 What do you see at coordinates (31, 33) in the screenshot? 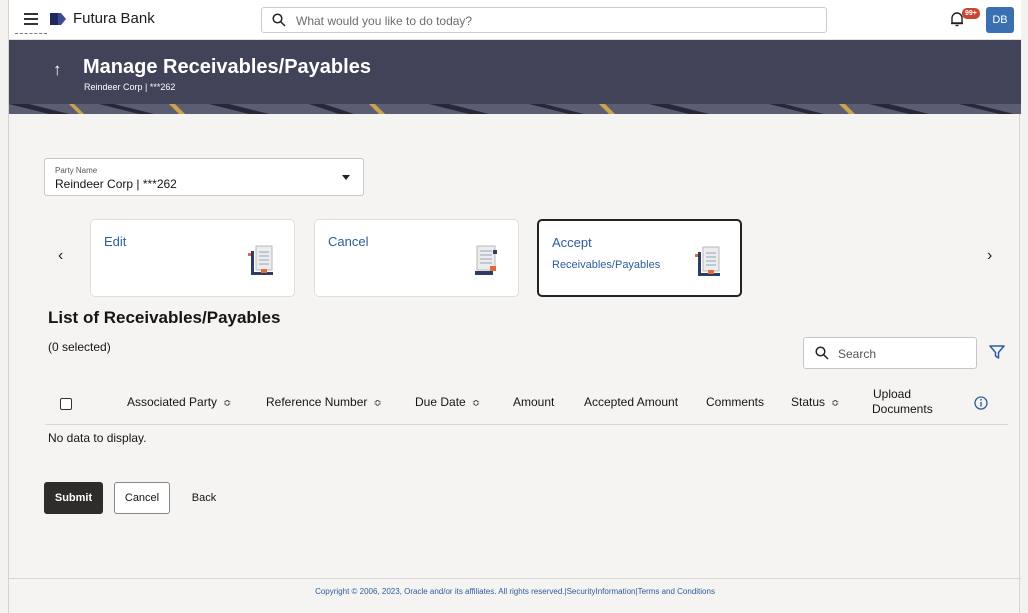
I see `focus-outline` at bounding box center [31, 33].